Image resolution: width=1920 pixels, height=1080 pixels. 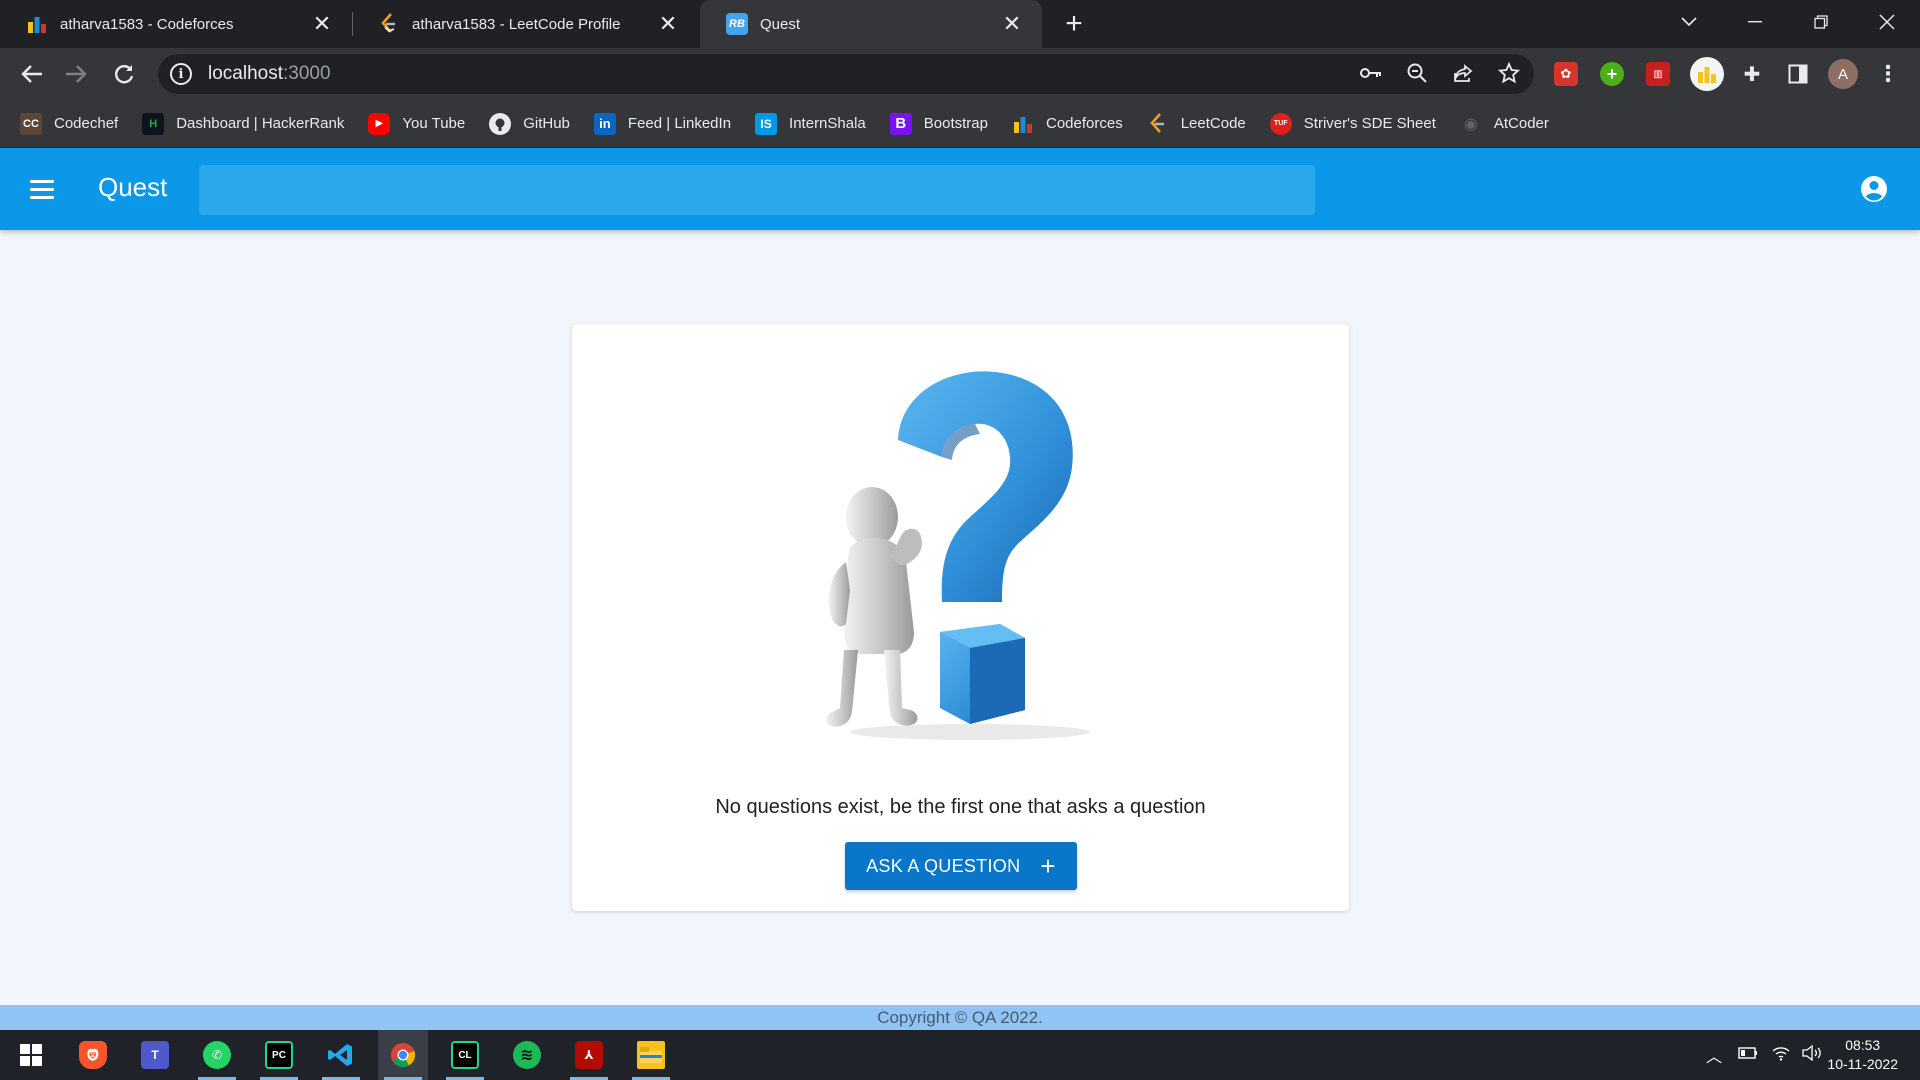 What do you see at coordinates (1843, 74) in the screenshot?
I see `profile-avatar: A` at bounding box center [1843, 74].